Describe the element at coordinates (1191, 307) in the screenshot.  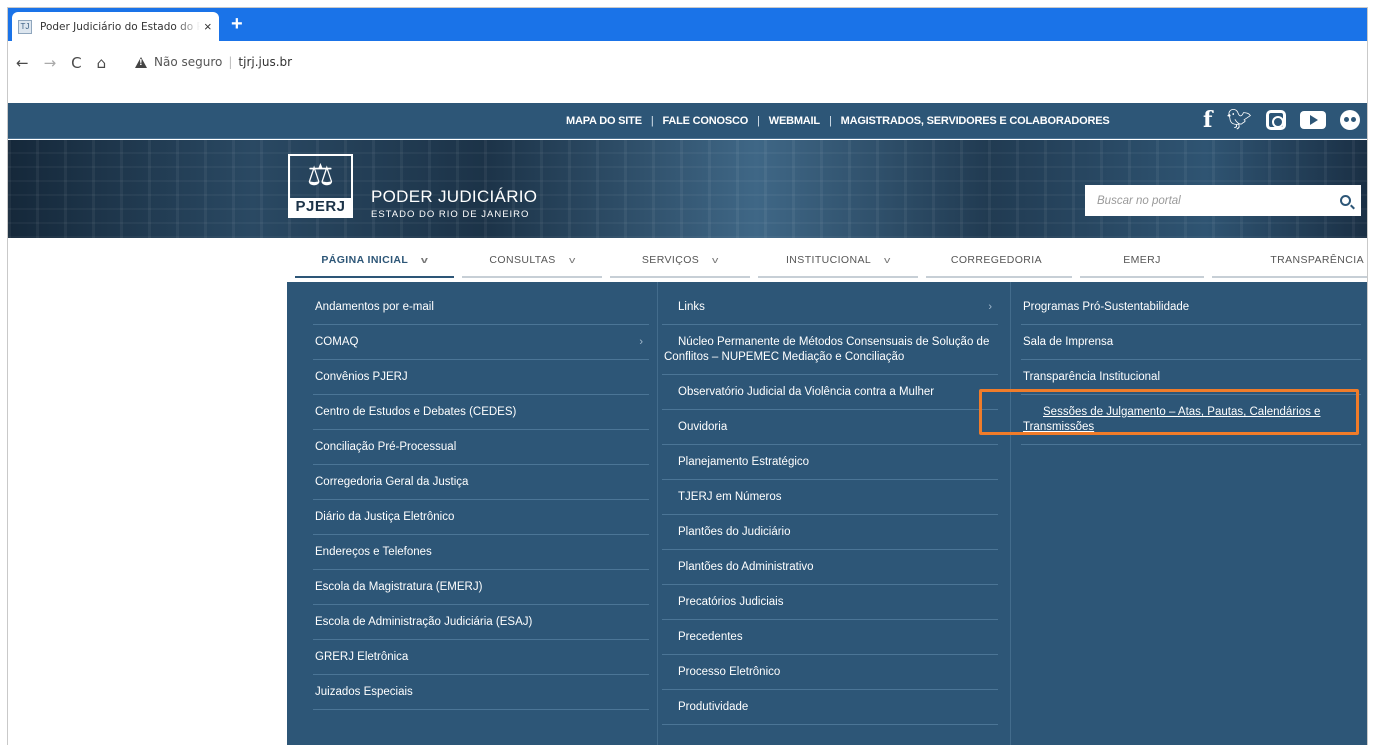
I see `menu-item: Programas Pró-Sustentabilidade` at that location.